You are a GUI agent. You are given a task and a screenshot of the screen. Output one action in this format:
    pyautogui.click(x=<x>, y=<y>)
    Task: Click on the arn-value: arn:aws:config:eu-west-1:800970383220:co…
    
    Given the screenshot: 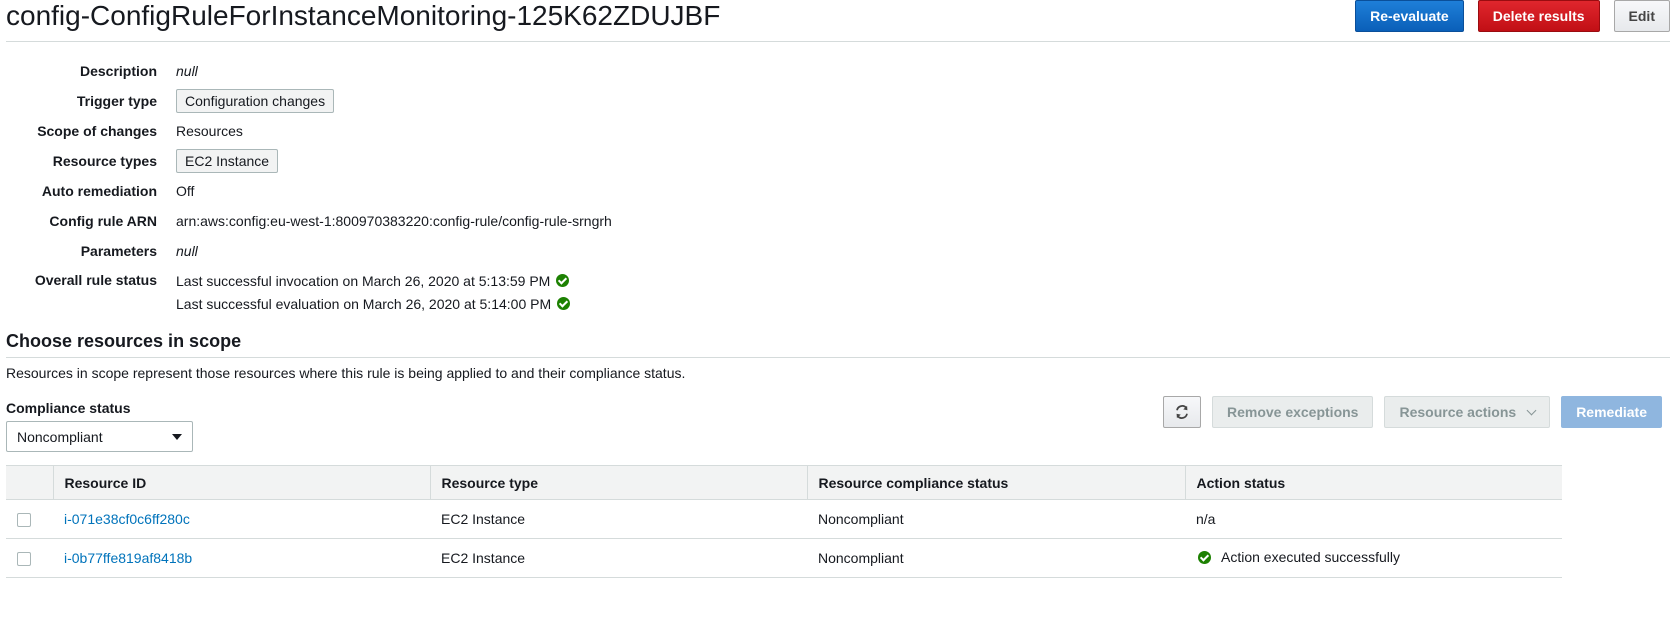 What is the action you would take?
    pyautogui.click(x=394, y=221)
    